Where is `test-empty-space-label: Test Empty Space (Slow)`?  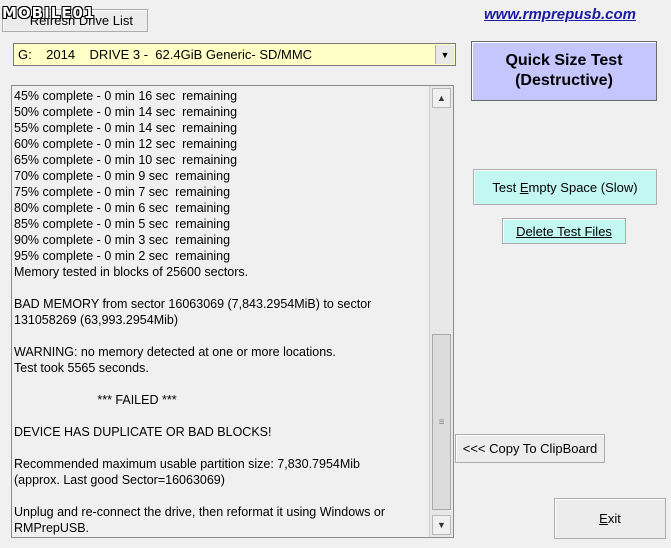 test-empty-space-label: Test Empty Space (Slow) is located at coordinates (565, 187).